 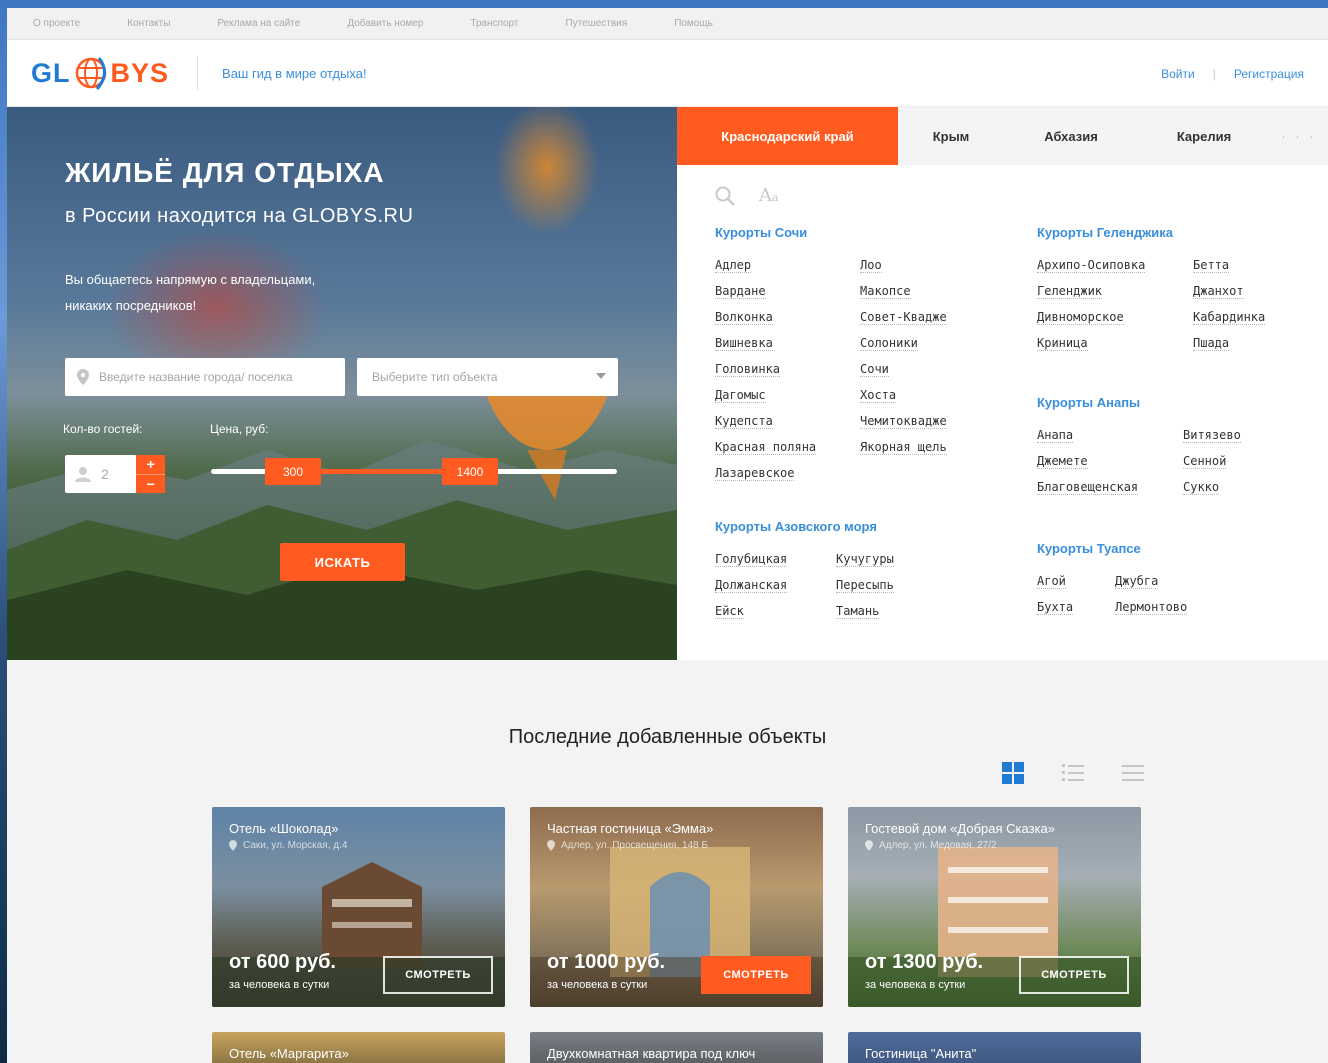 I want to click on topnav-help: Помощь, so click(x=693, y=23).